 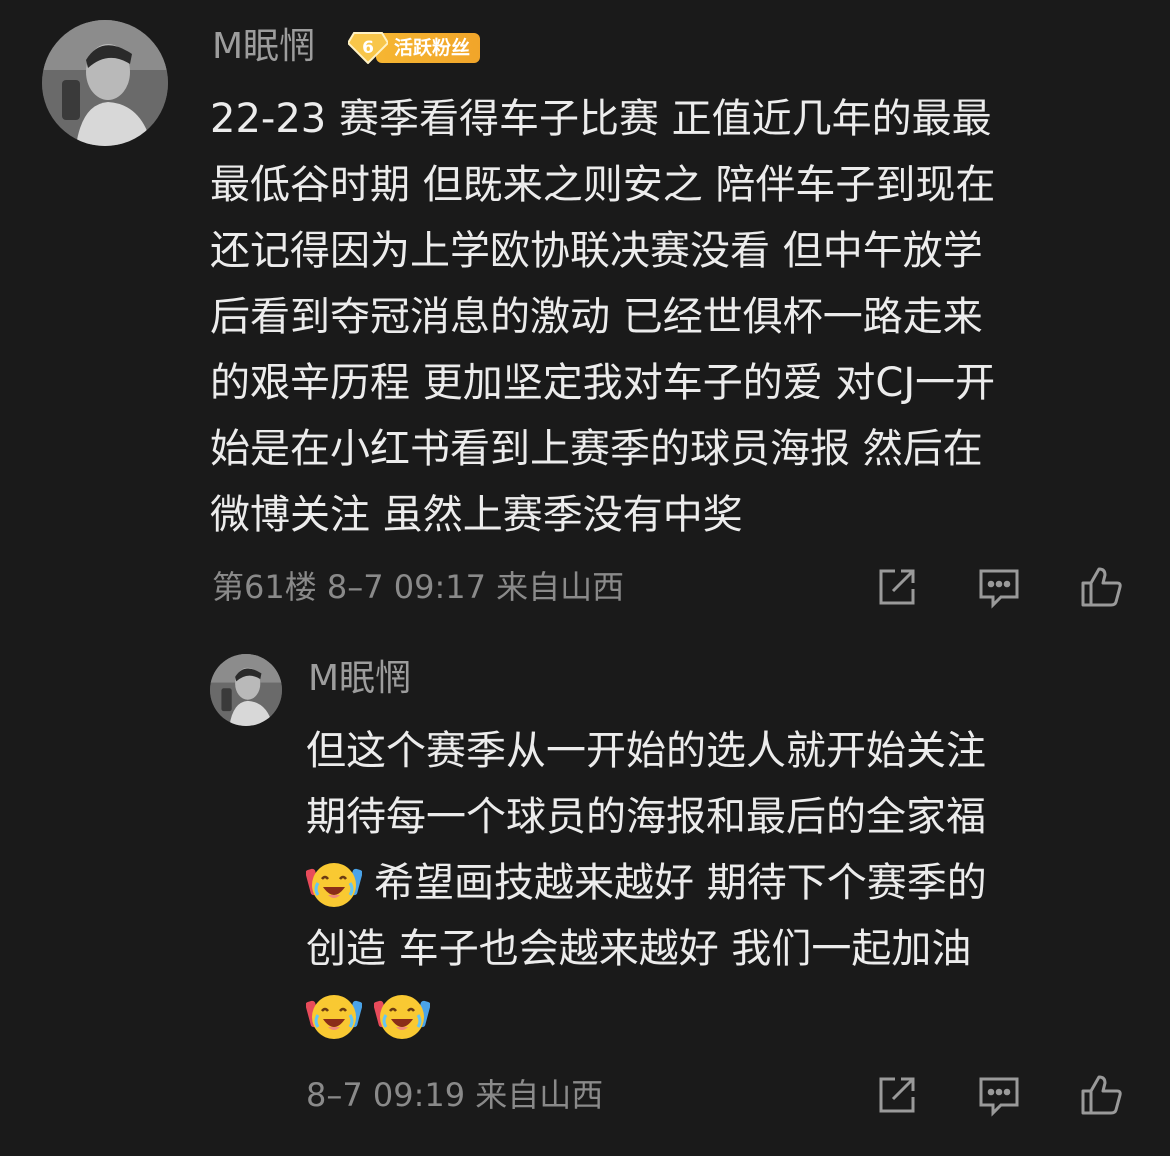 I want to click on badge-label: 活跃粉丝, so click(x=428, y=47).